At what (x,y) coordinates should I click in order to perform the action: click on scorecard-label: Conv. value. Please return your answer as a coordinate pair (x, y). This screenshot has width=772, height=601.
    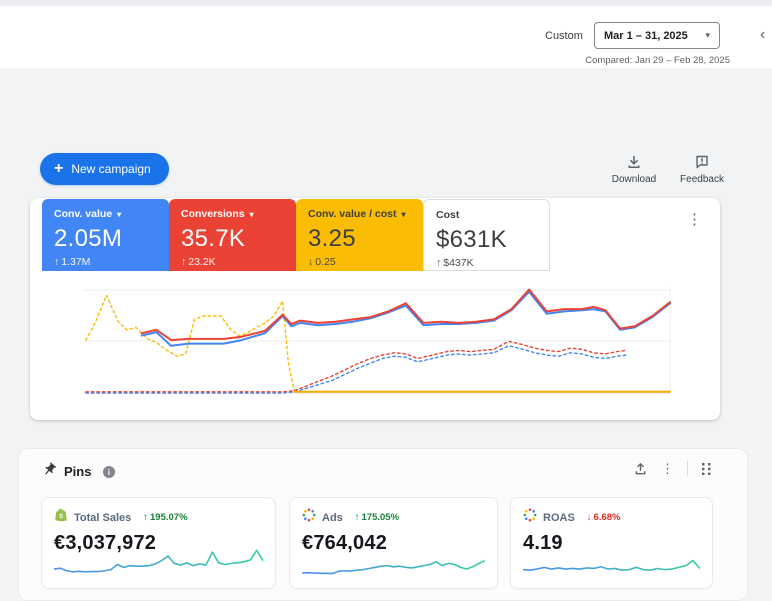
    Looking at the image, I should click on (83, 214).